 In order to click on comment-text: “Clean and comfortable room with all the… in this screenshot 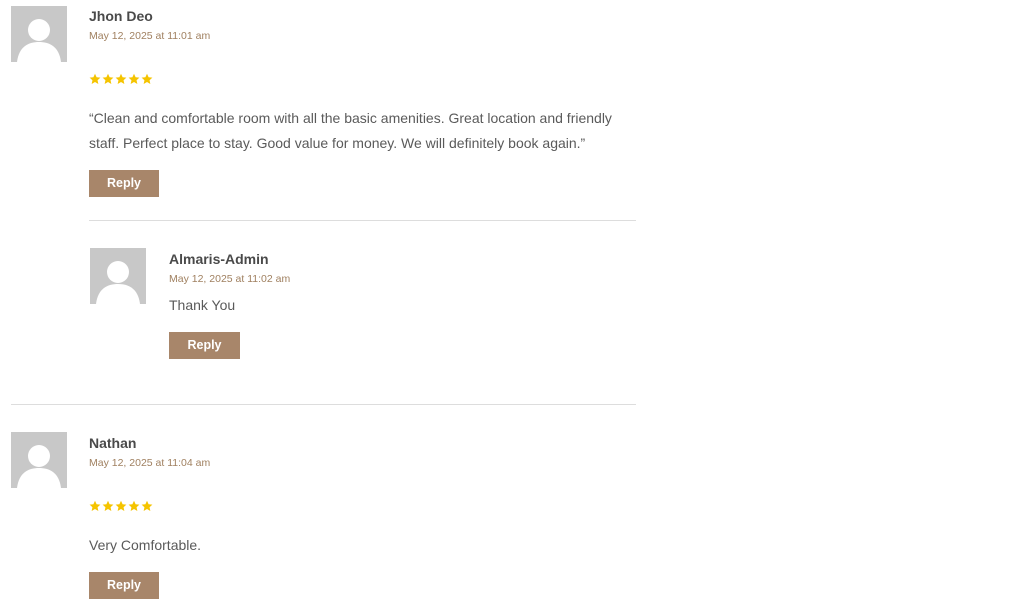, I will do `click(350, 130)`.